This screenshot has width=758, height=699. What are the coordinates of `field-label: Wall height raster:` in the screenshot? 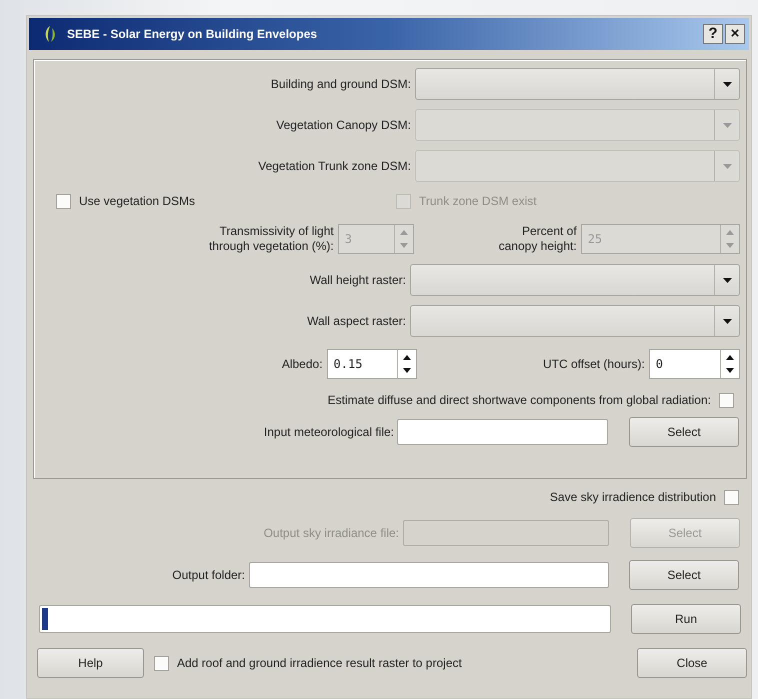 It's located at (357, 280).